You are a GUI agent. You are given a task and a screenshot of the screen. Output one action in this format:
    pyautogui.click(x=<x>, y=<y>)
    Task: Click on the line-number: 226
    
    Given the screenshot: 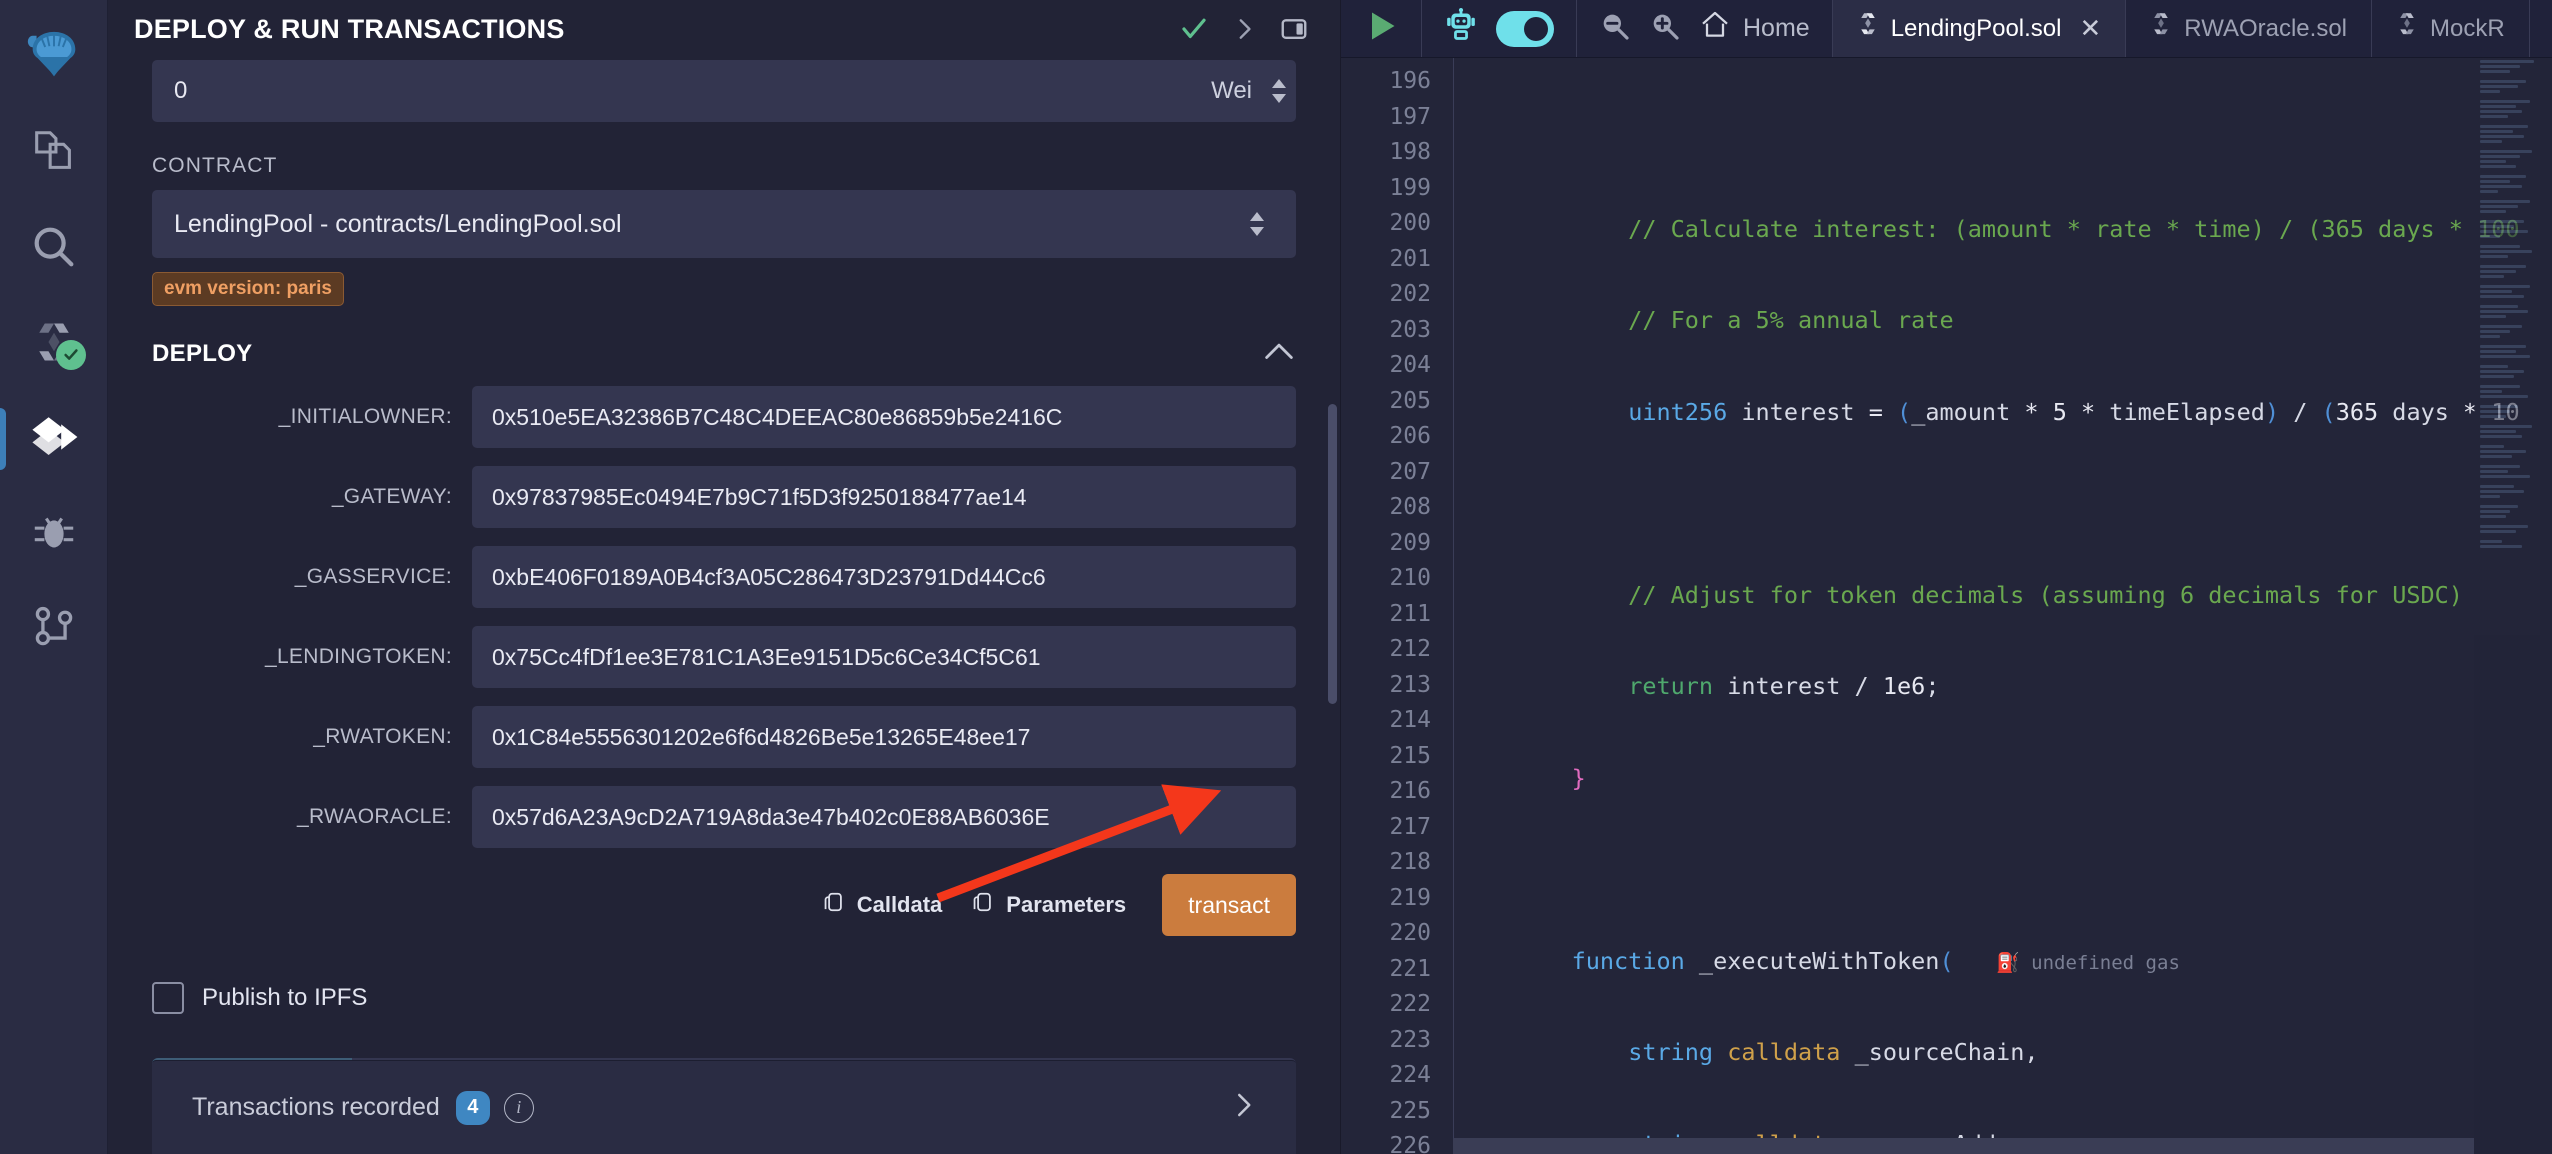 What is the action you would take?
    pyautogui.click(x=1410, y=1143)
    